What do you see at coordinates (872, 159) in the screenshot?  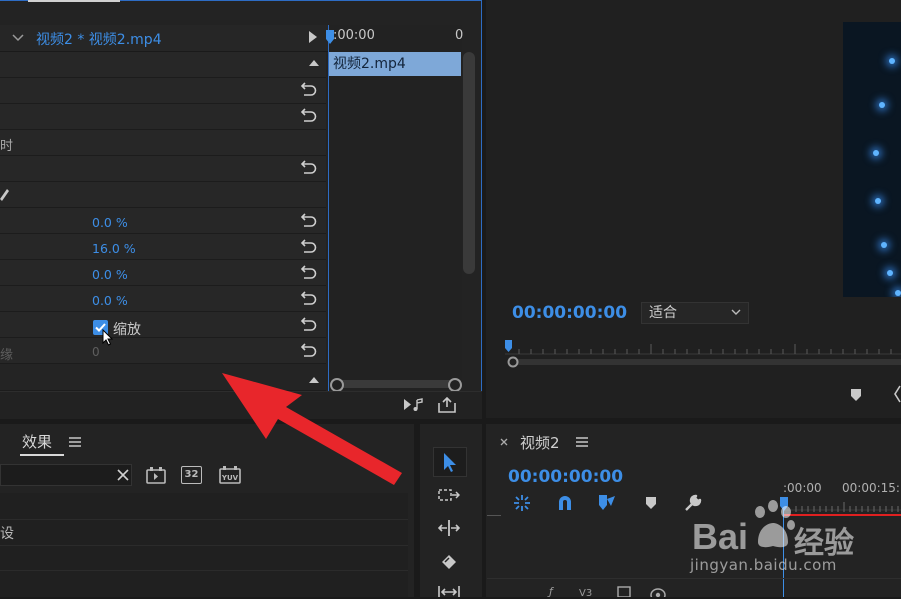 I see `video-preview` at bounding box center [872, 159].